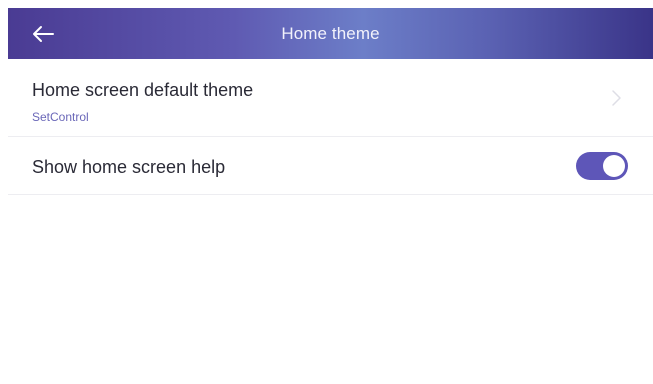  Describe the element at coordinates (60, 117) in the screenshot. I see `setting-value: SetControl` at that location.